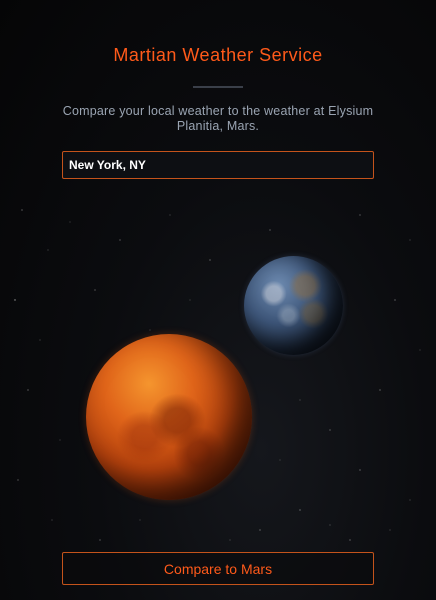 Image resolution: width=436 pixels, height=600 pixels. I want to click on title-divider, so click(218, 87).